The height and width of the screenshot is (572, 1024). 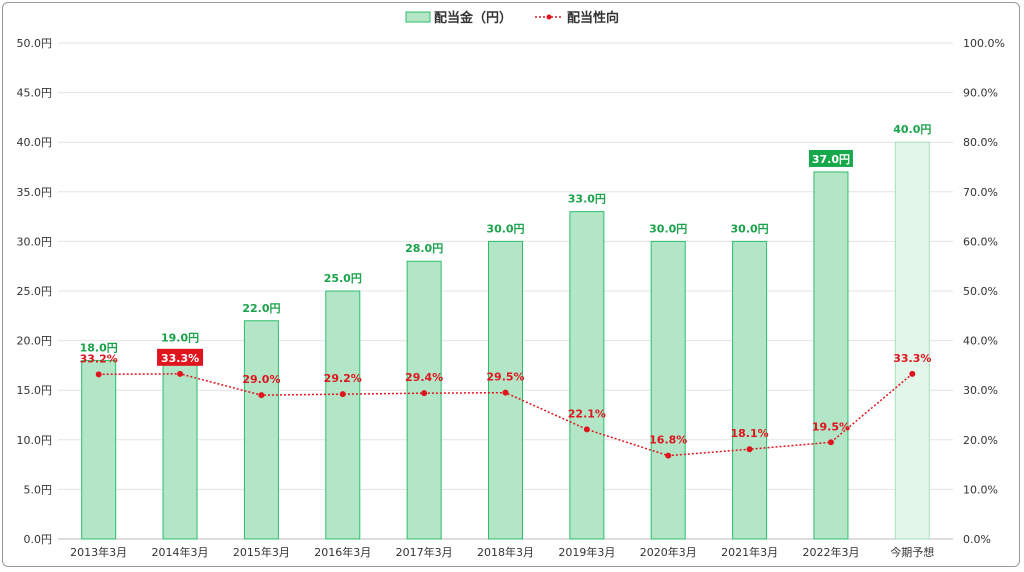 What do you see at coordinates (35, 192) in the screenshot?
I see `left-tick-label: 35.0円` at bounding box center [35, 192].